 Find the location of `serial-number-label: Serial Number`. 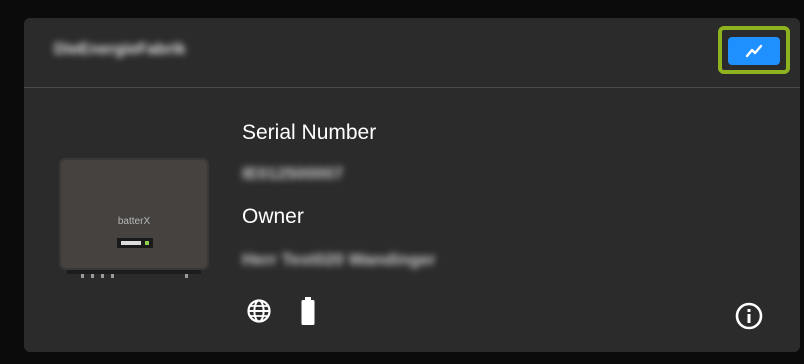

serial-number-label: Serial Number is located at coordinates (309, 132).